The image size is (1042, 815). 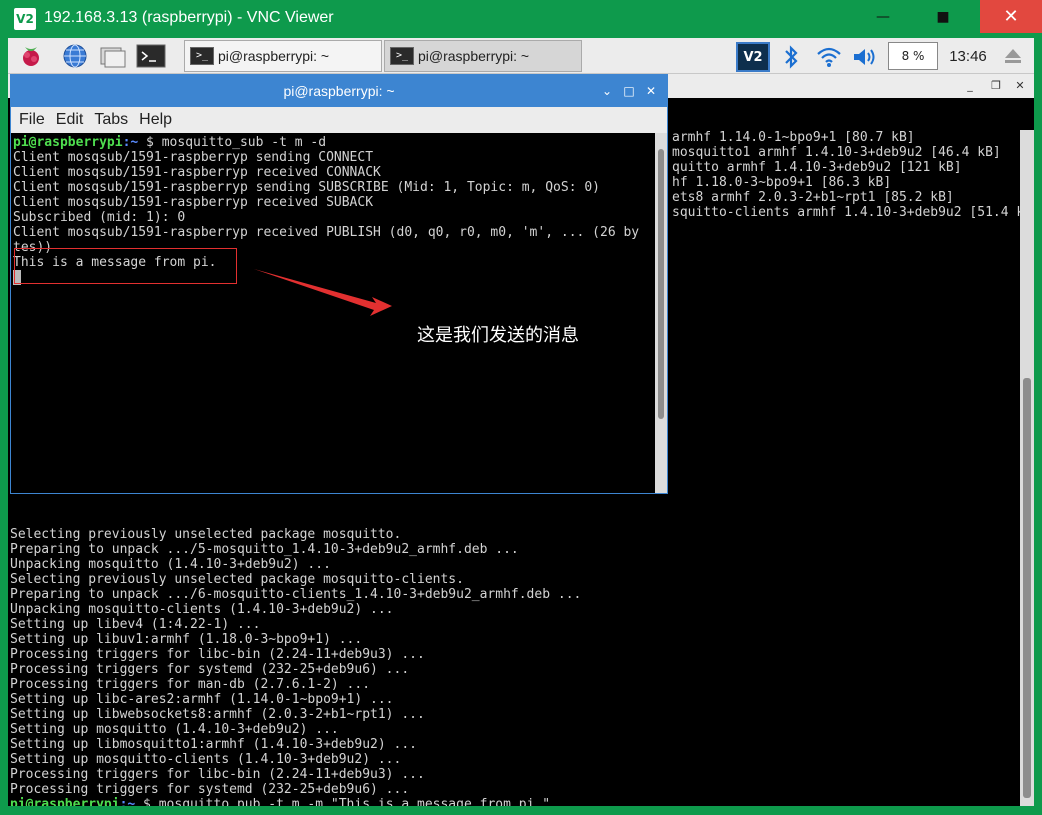 What do you see at coordinates (323, 292) in the screenshot?
I see `annotation-arrow-icon` at bounding box center [323, 292].